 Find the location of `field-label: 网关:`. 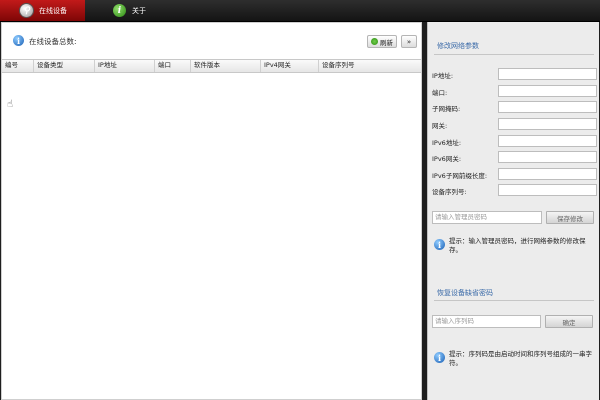

field-label: 网关: is located at coordinates (440, 126).